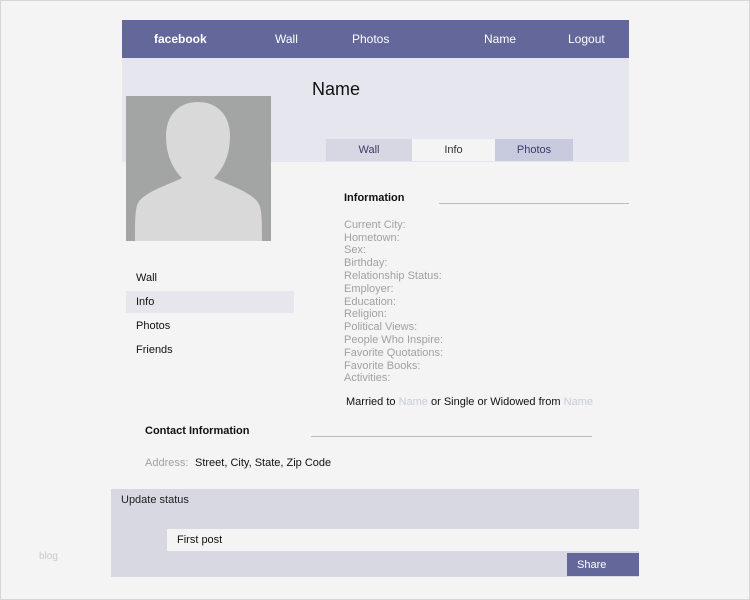  Describe the element at coordinates (167, 463) in the screenshot. I see `address-label: Address:` at that location.